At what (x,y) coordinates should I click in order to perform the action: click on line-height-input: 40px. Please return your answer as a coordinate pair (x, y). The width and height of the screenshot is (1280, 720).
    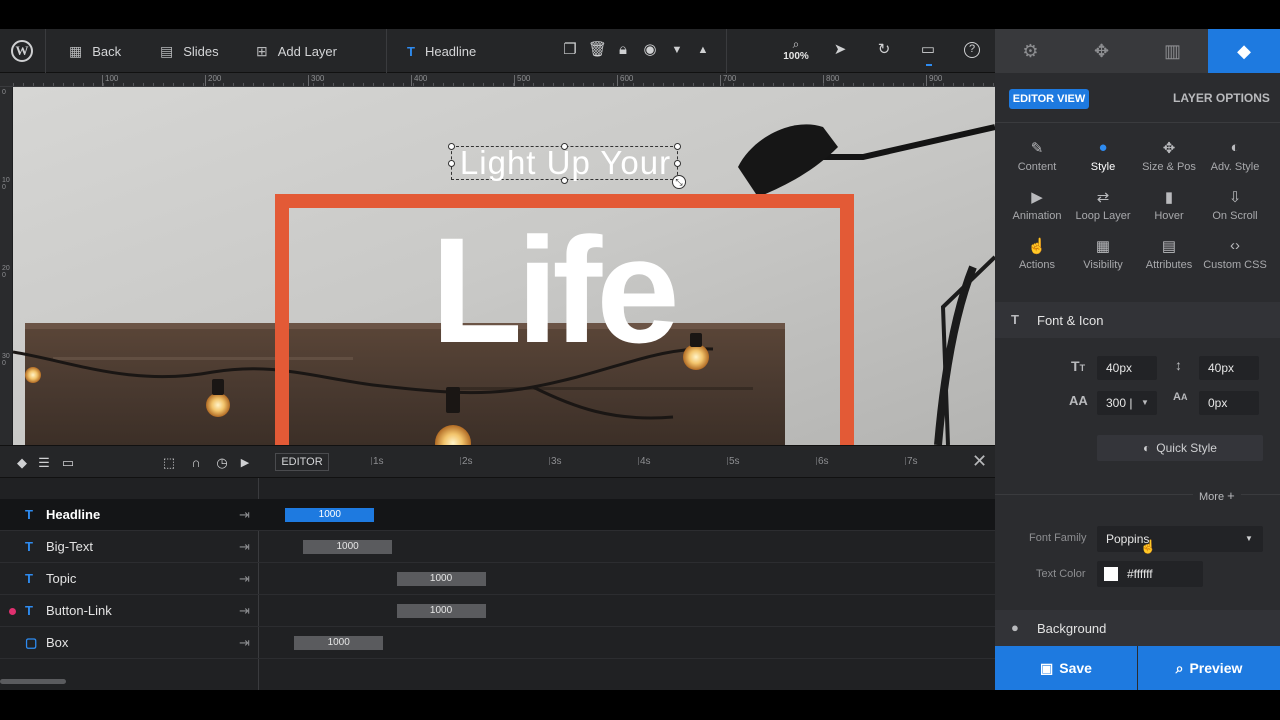
    Looking at the image, I should click on (1229, 368).